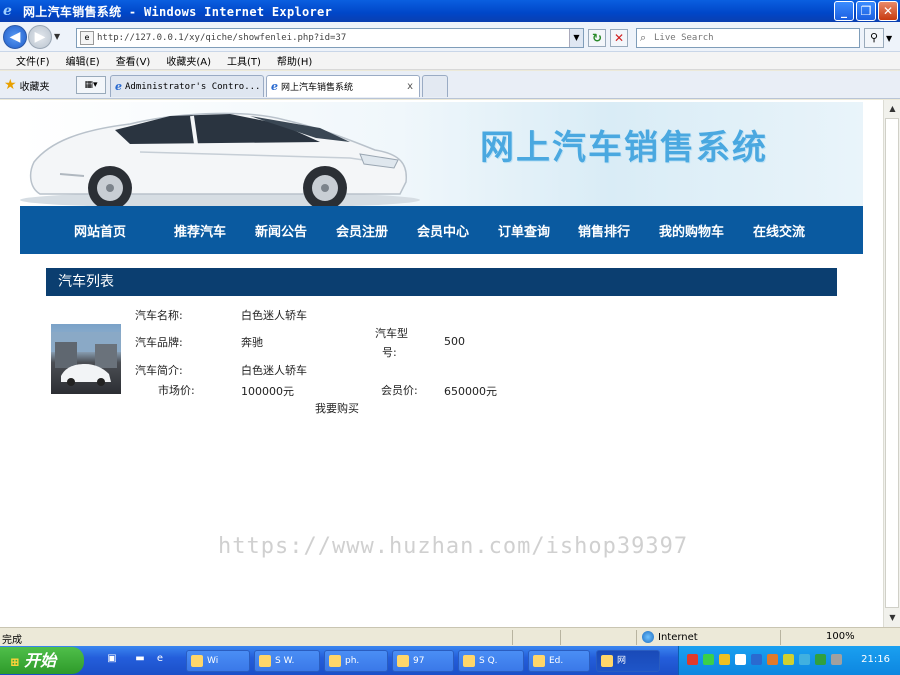  Describe the element at coordinates (470, 391) in the screenshot. I see `member-price-value: 650000元` at that location.